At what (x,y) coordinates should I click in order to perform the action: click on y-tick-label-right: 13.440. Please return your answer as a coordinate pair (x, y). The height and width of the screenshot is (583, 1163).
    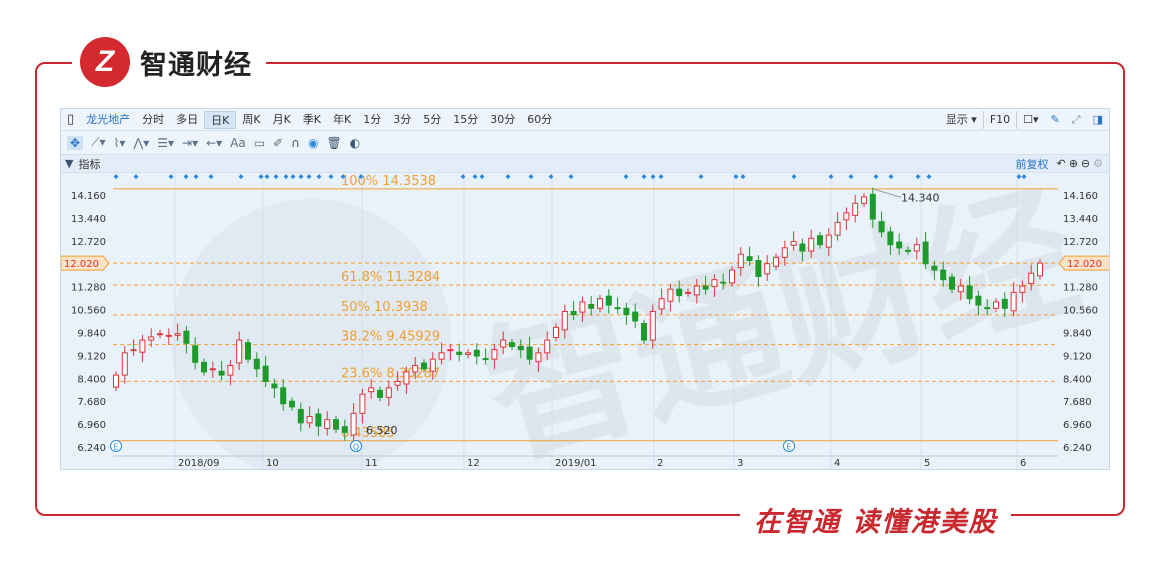
    Looking at the image, I should click on (1080, 219).